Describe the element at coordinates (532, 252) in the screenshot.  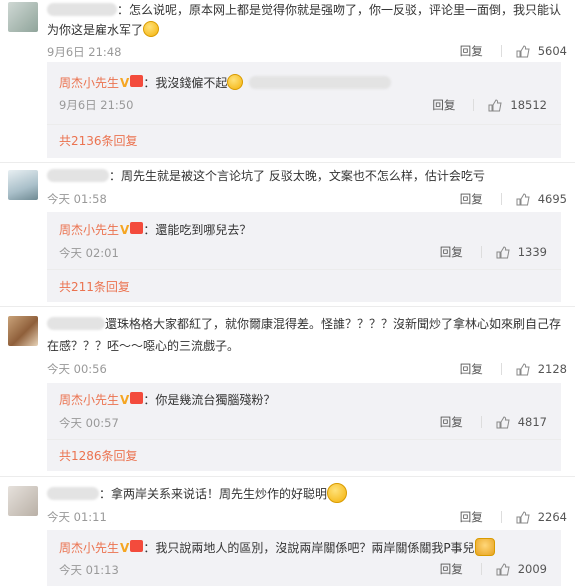
I see `like-count: 1339` at that location.